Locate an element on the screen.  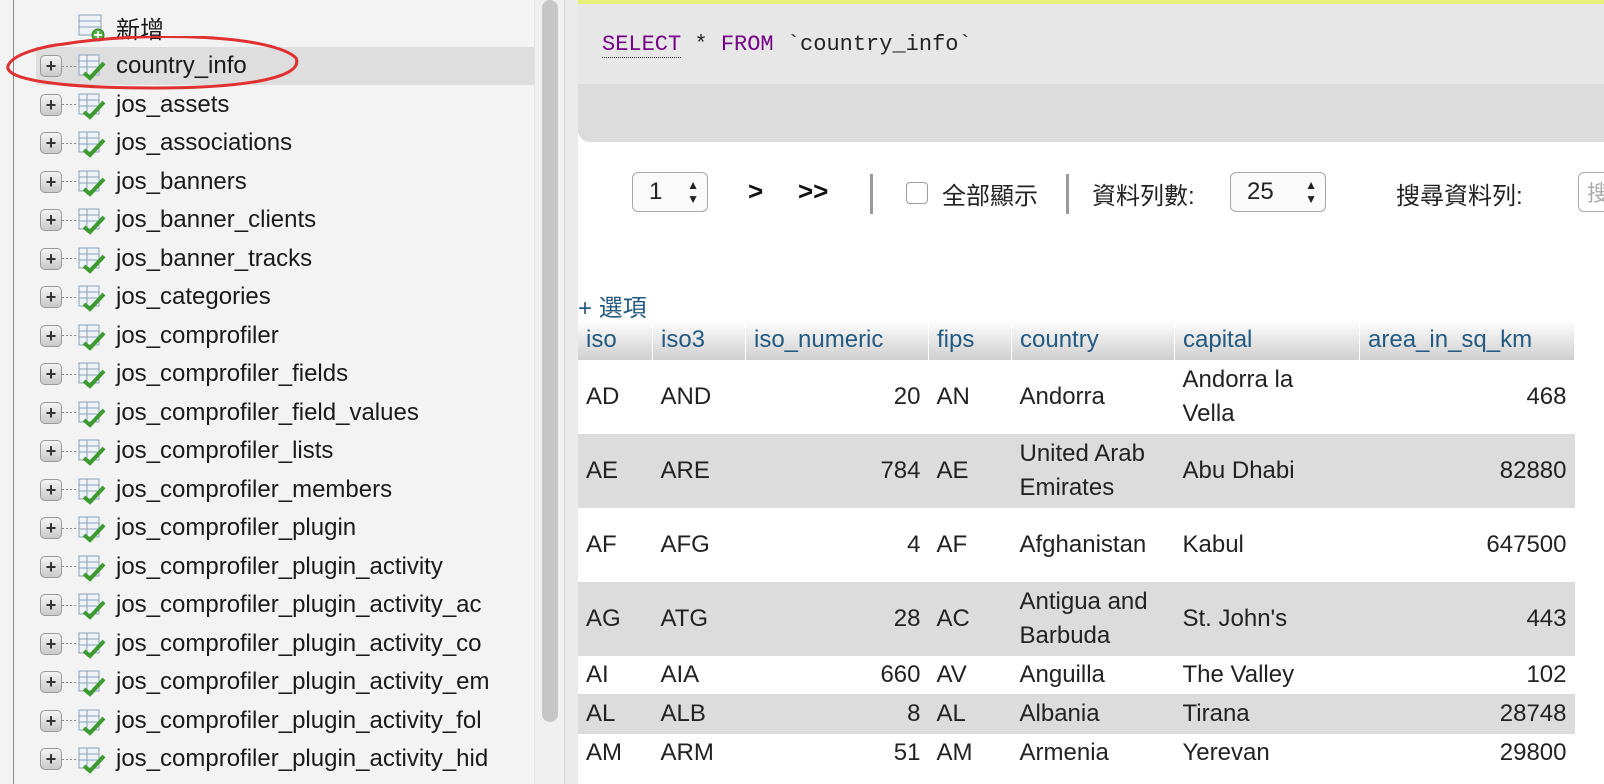
table-cell: 8 is located at coordinates (837, 714).